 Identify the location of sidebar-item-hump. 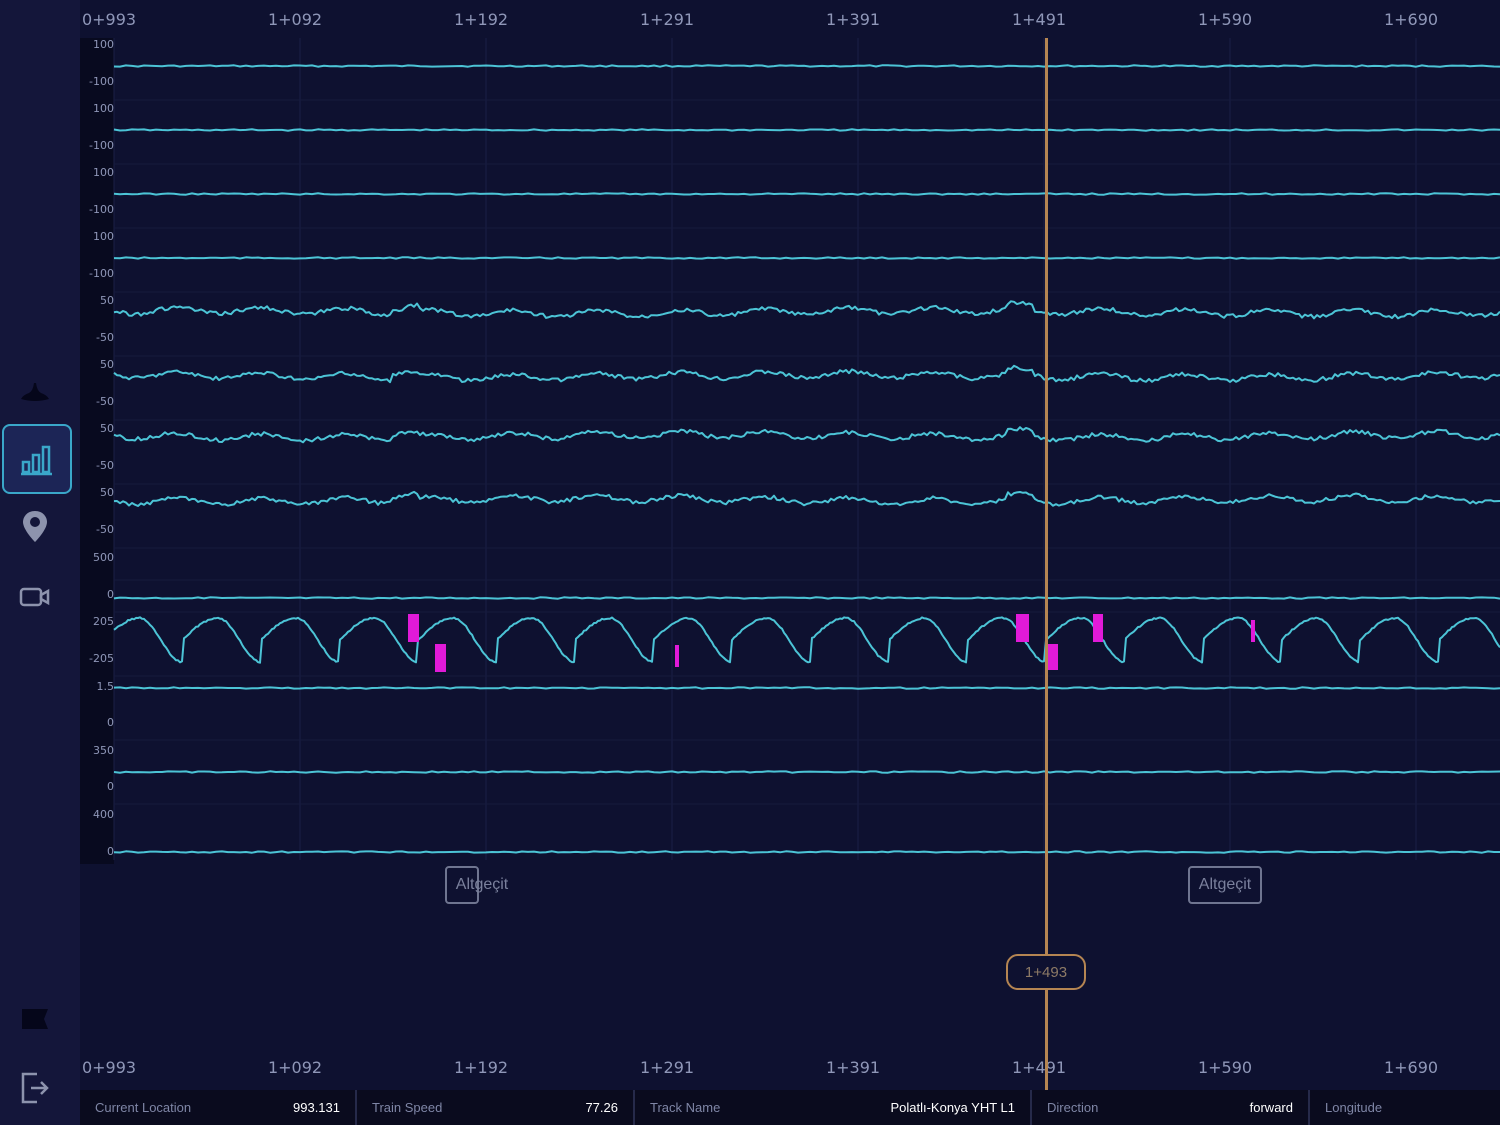
(35, 391).